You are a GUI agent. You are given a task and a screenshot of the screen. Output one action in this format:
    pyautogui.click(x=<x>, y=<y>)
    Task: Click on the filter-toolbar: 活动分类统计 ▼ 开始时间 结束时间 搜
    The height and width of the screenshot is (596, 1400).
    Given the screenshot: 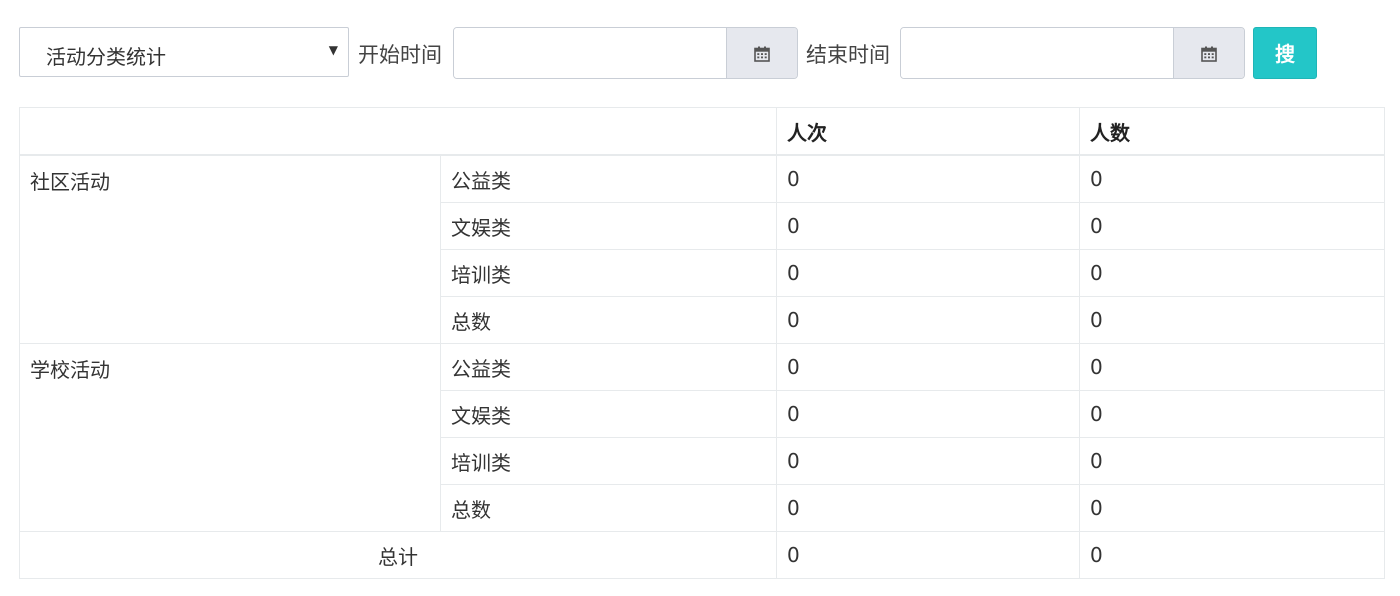 What is the action you would take?
    pyautogui.click(x=669, y=53)
    